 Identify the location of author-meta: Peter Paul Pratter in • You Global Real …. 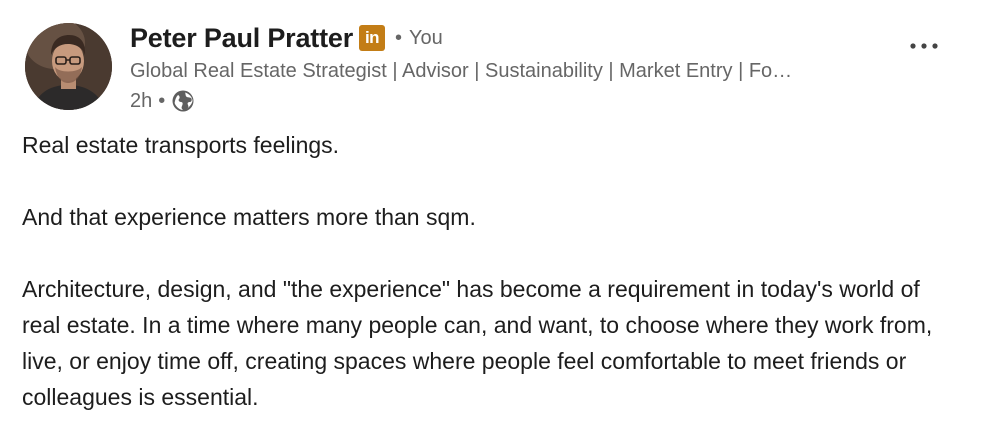
(461, 67).